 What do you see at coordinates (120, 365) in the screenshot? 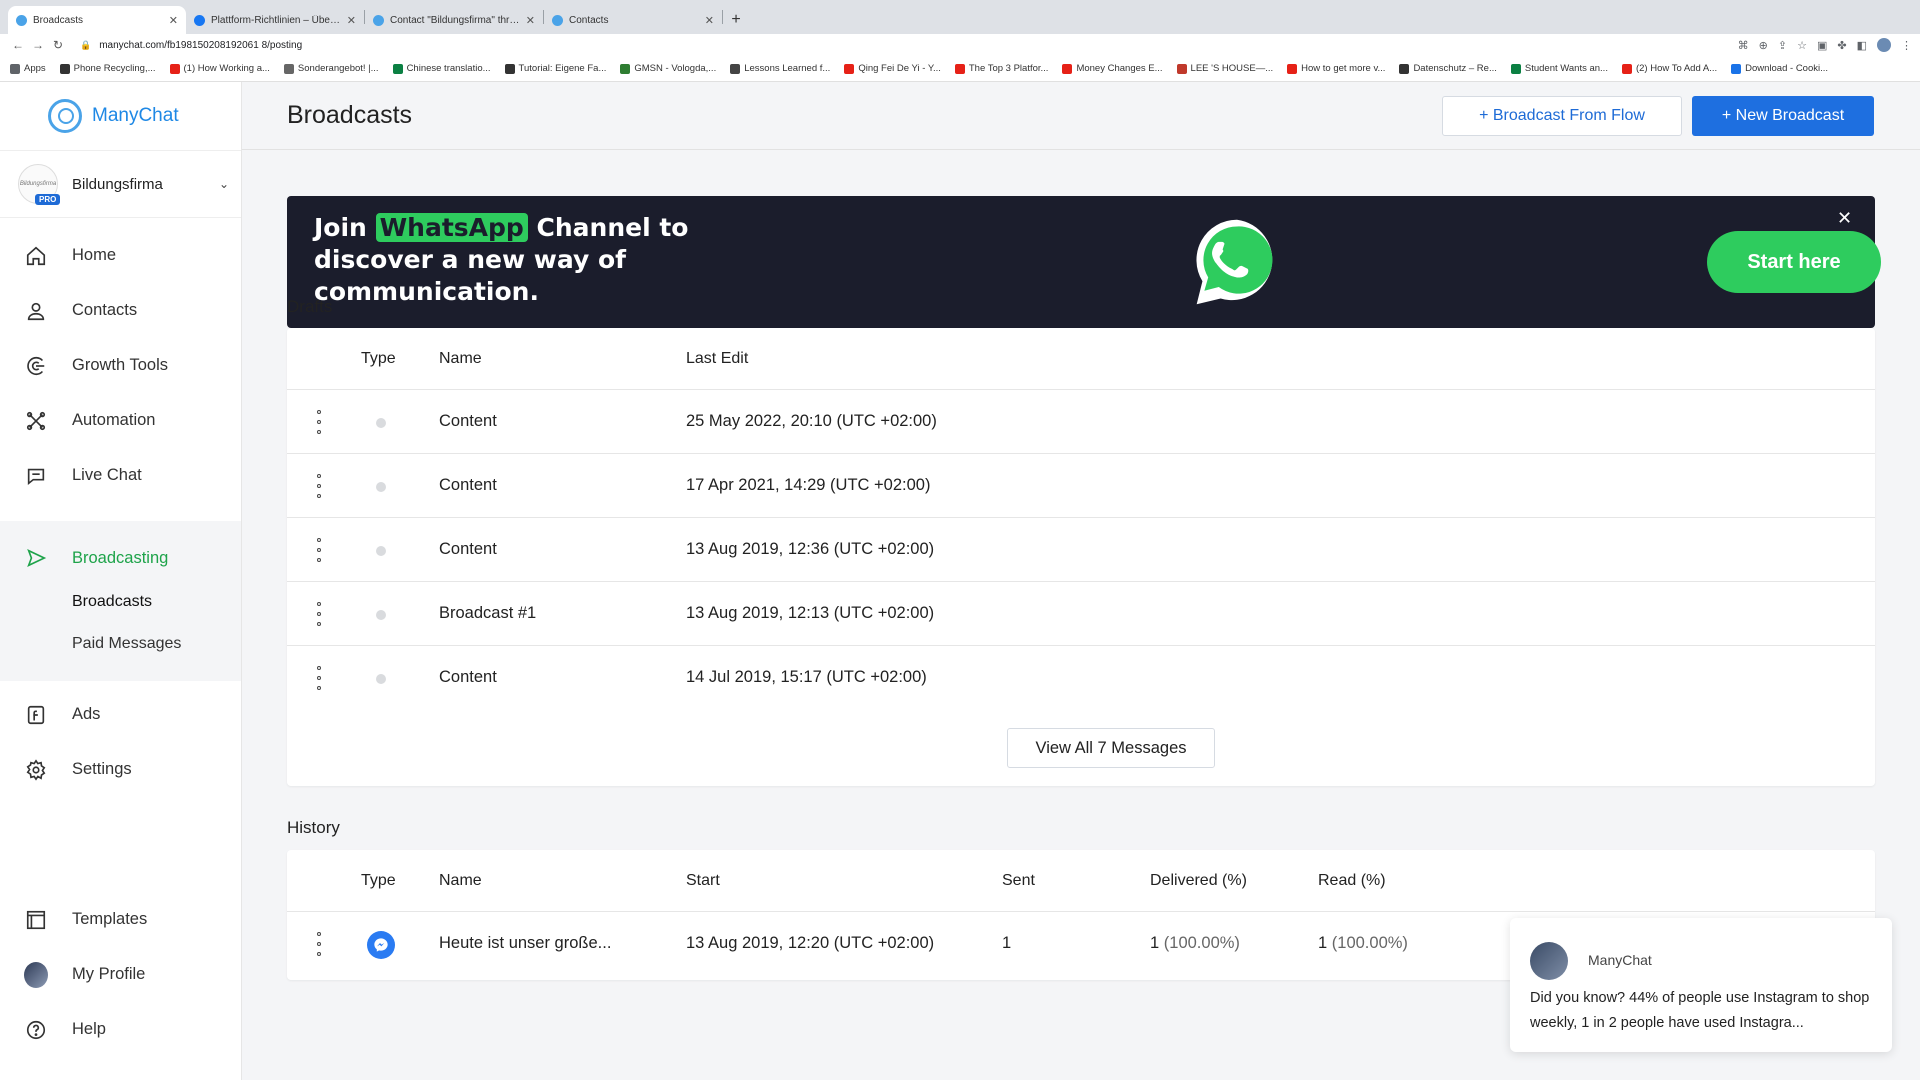
I see `sidebar-item-growth-tools: Growth Tools` at bounding box center [120, 365].